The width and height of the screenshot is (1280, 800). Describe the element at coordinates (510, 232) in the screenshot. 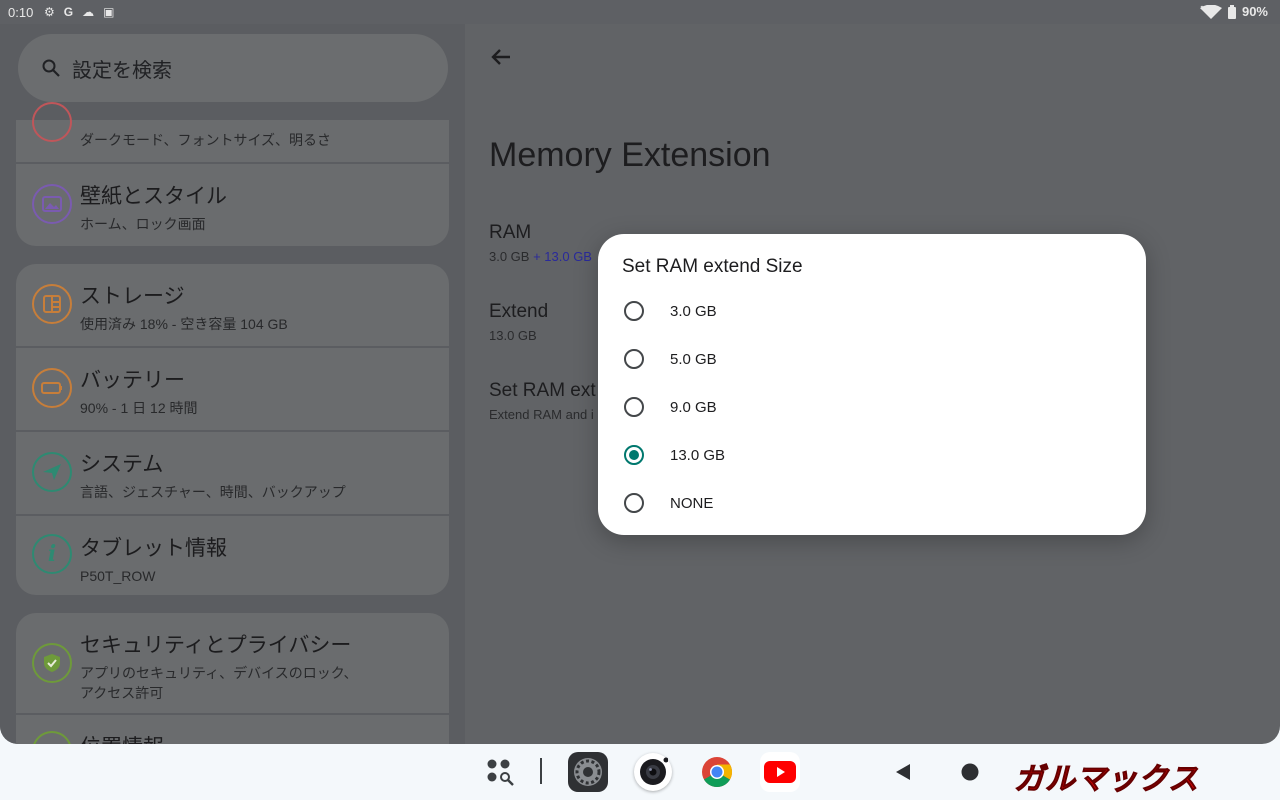

I see `pref-title: RAM` at that location.